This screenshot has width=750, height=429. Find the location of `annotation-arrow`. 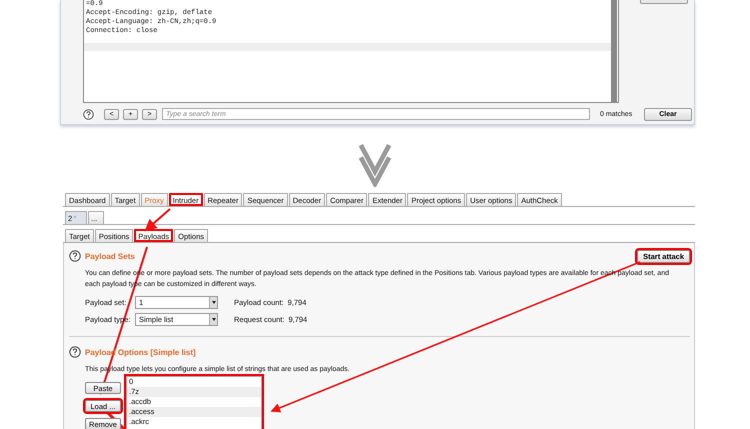

annotation-arrow is located at coordinates (157, 220).